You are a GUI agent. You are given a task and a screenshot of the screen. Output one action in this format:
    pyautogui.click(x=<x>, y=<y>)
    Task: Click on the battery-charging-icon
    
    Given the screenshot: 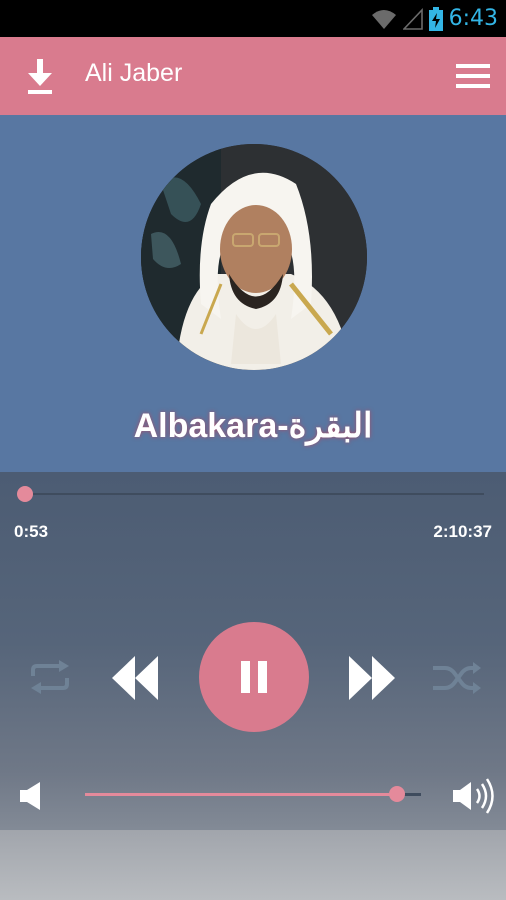 What is the action you would take?
    pyautogui.click(x=435, y=18)
    